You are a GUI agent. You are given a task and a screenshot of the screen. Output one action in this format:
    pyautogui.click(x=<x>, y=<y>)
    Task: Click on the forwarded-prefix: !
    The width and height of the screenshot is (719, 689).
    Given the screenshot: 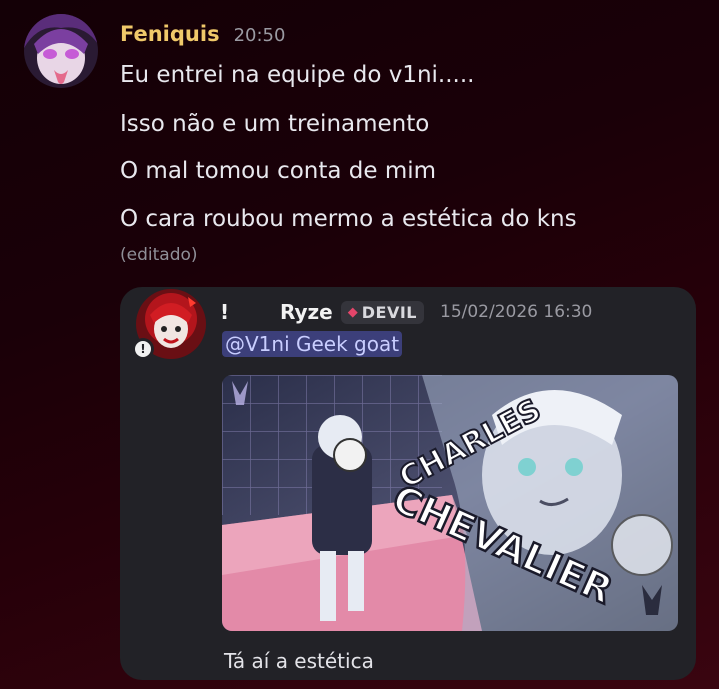 What is the action you would take?
    pyautogui.click(x=225, y=312)
    